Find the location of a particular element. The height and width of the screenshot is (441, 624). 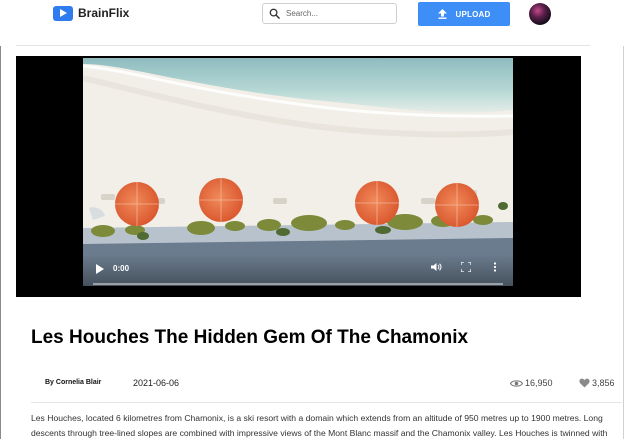

current-time: 0:00 is located at coordinates (121, 268).